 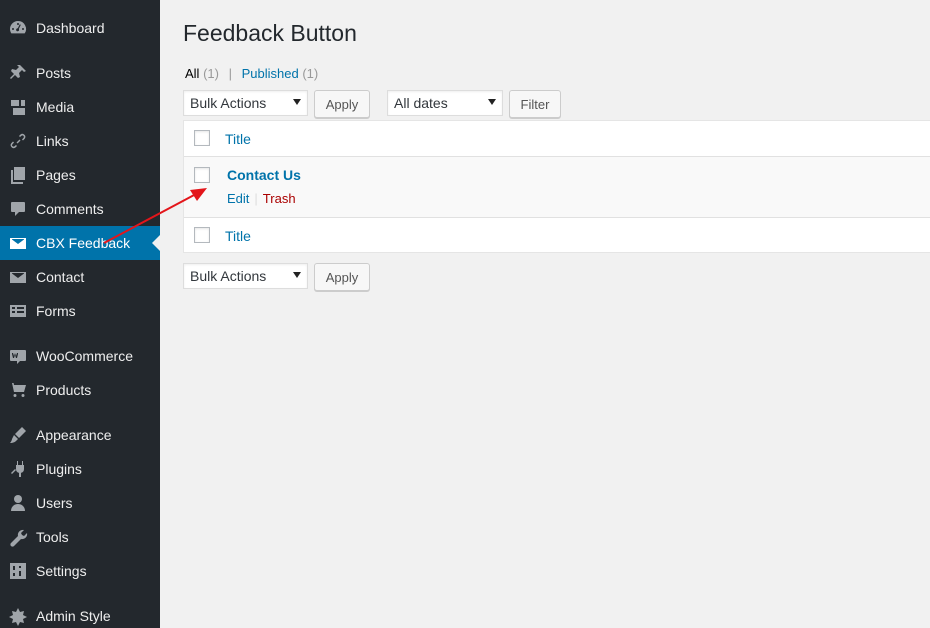 I want to click on menu-label: Admin Style, so click(x=73, y=616).